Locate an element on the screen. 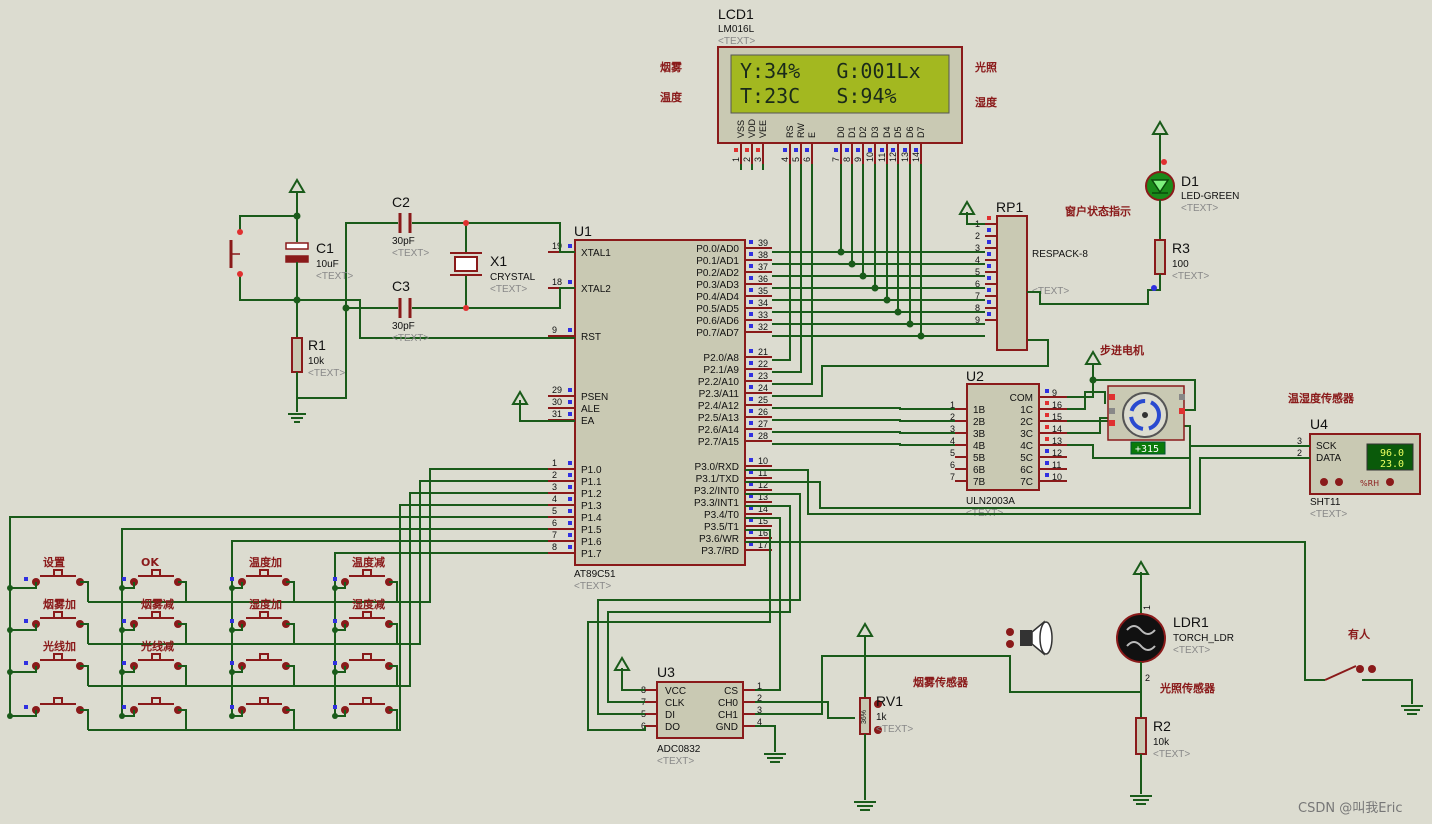  lcd-pin-label-6: D0 is located at coordinates (841, 132).